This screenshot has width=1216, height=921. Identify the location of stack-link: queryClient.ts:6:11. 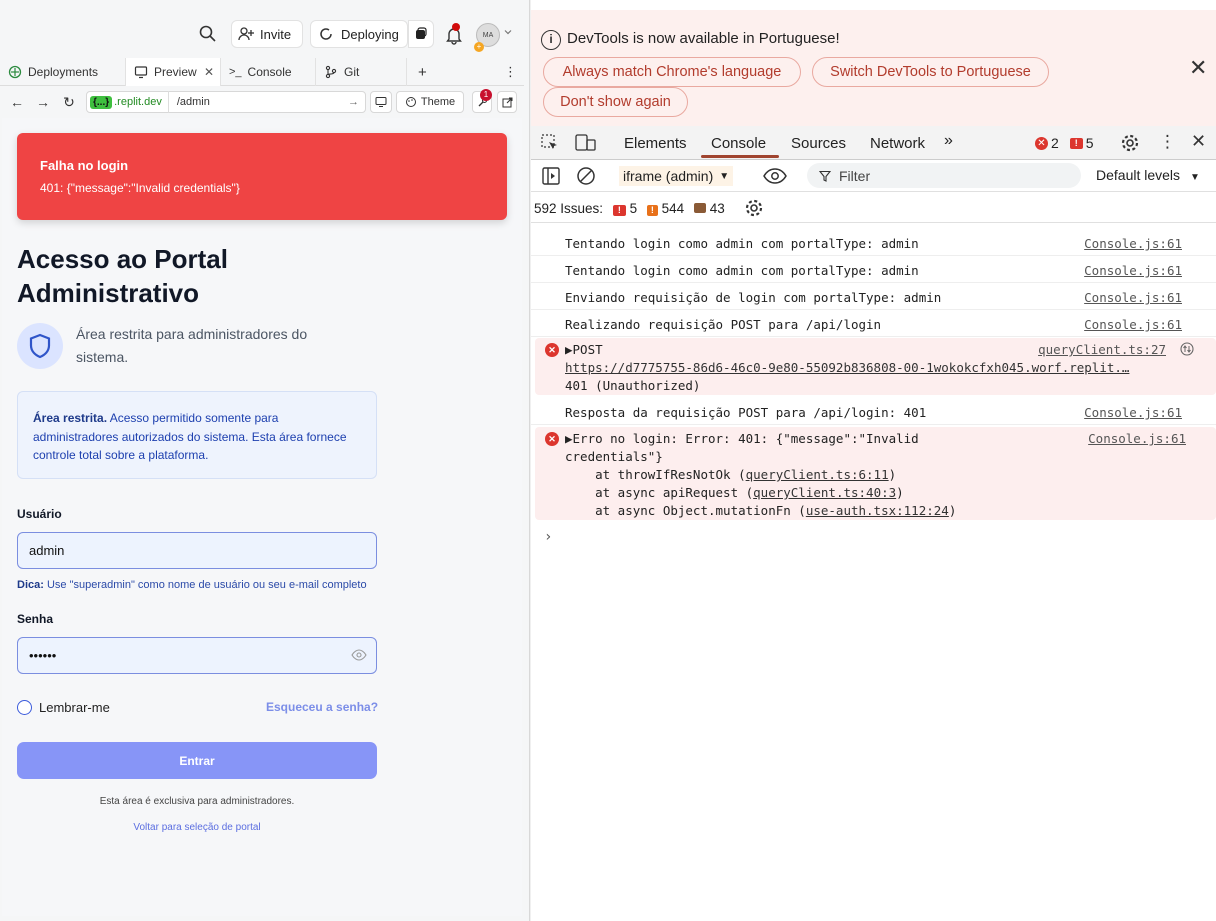
(817, 474).